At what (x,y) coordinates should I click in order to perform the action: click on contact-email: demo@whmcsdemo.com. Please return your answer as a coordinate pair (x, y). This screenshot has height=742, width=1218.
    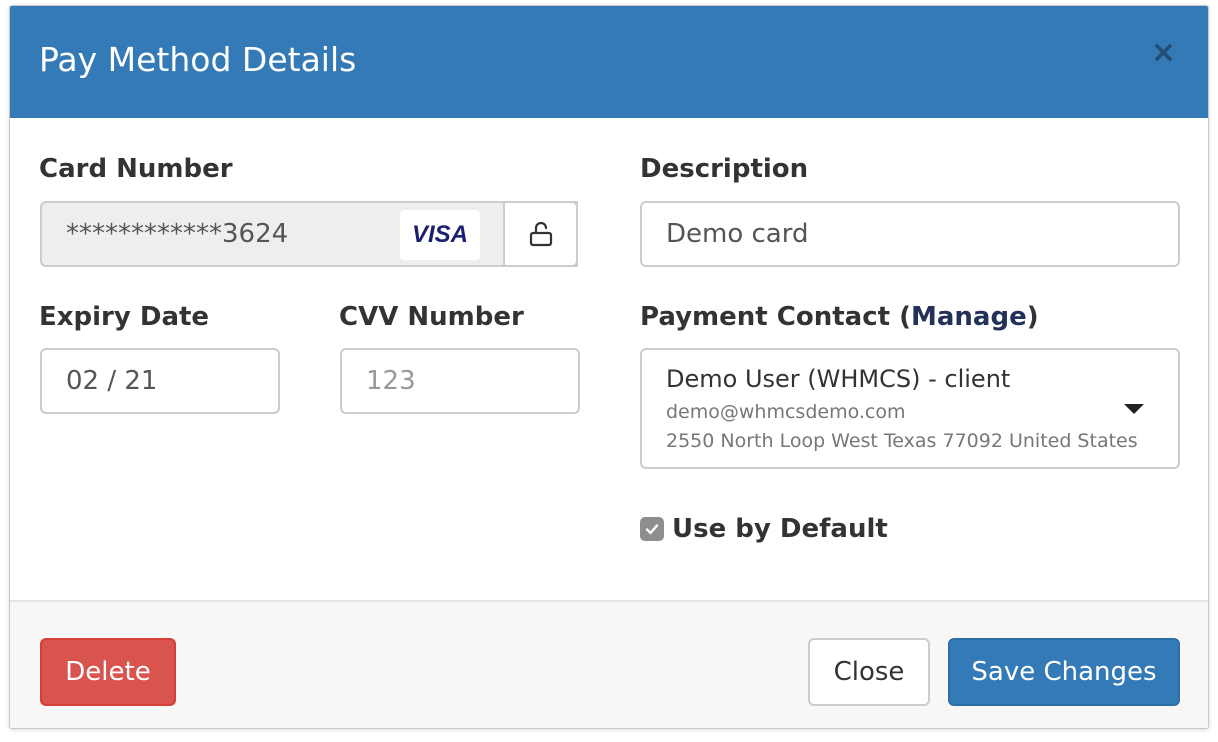
    Looking at the image, I should click on (786, 412).